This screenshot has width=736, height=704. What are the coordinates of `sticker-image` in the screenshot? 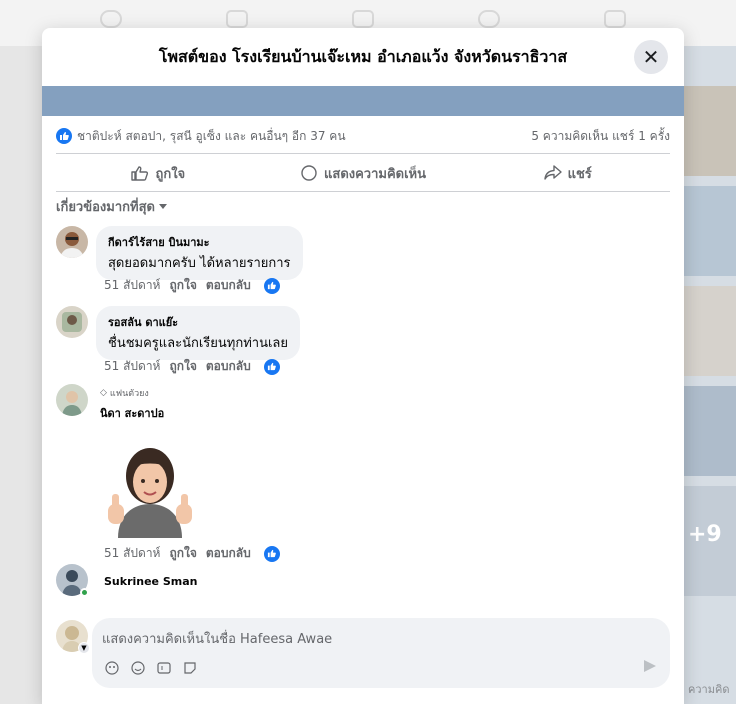 It's located at (150, 488).